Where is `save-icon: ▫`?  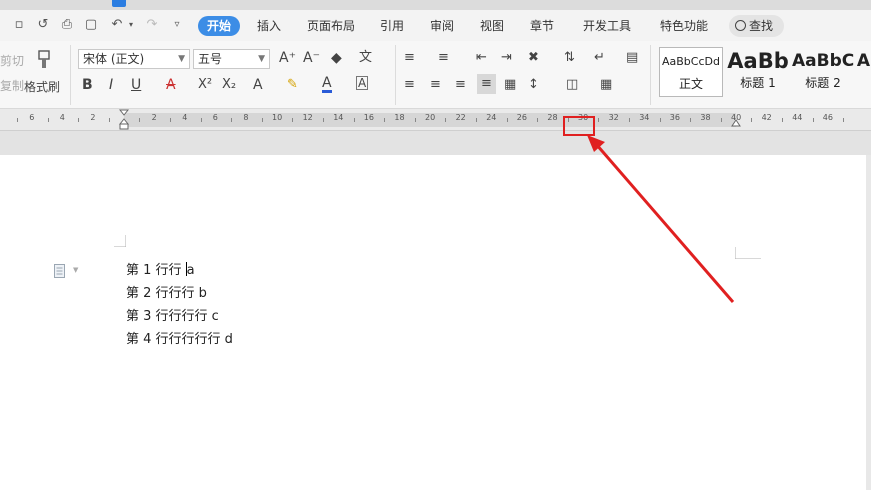 save-icon: ▫ is located at coordinates (19, 25).